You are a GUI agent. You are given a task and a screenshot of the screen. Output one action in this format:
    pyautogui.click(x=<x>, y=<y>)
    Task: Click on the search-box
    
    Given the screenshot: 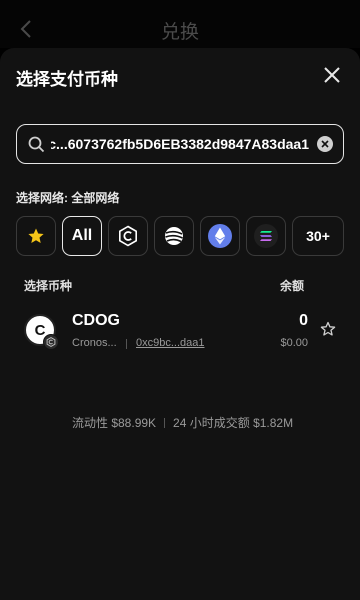 What is the action you would take?
    pyautogui.click(x=180, y=144)
    